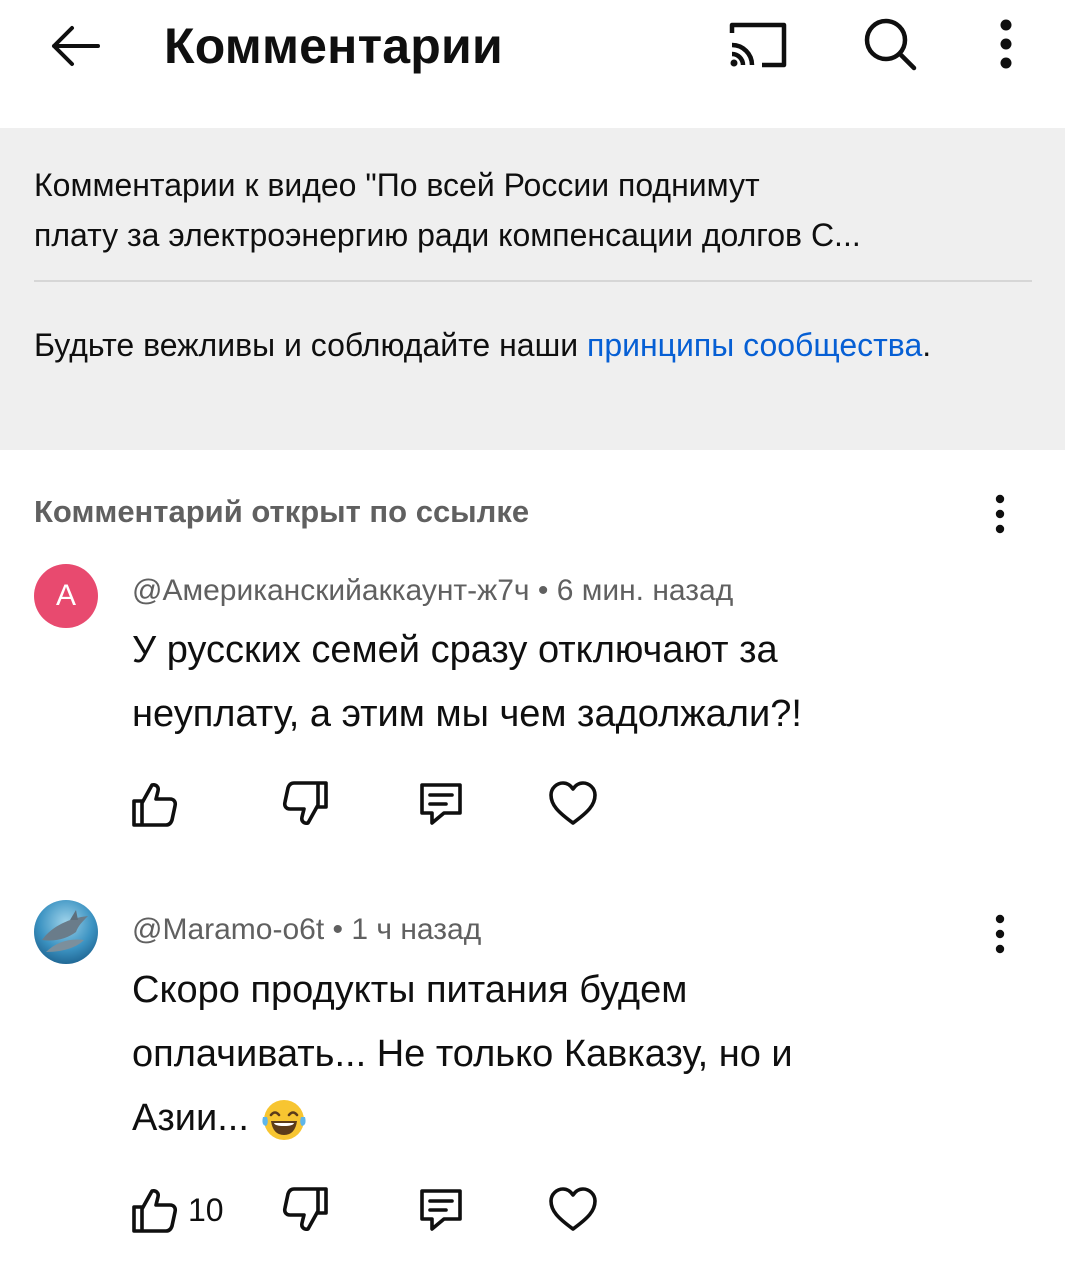  What do you see at coordinates (331, 590) in the screenshot?
I see `comment-author: @Американскийаккаунт-ж7ч` at bounding box center [331, 590].